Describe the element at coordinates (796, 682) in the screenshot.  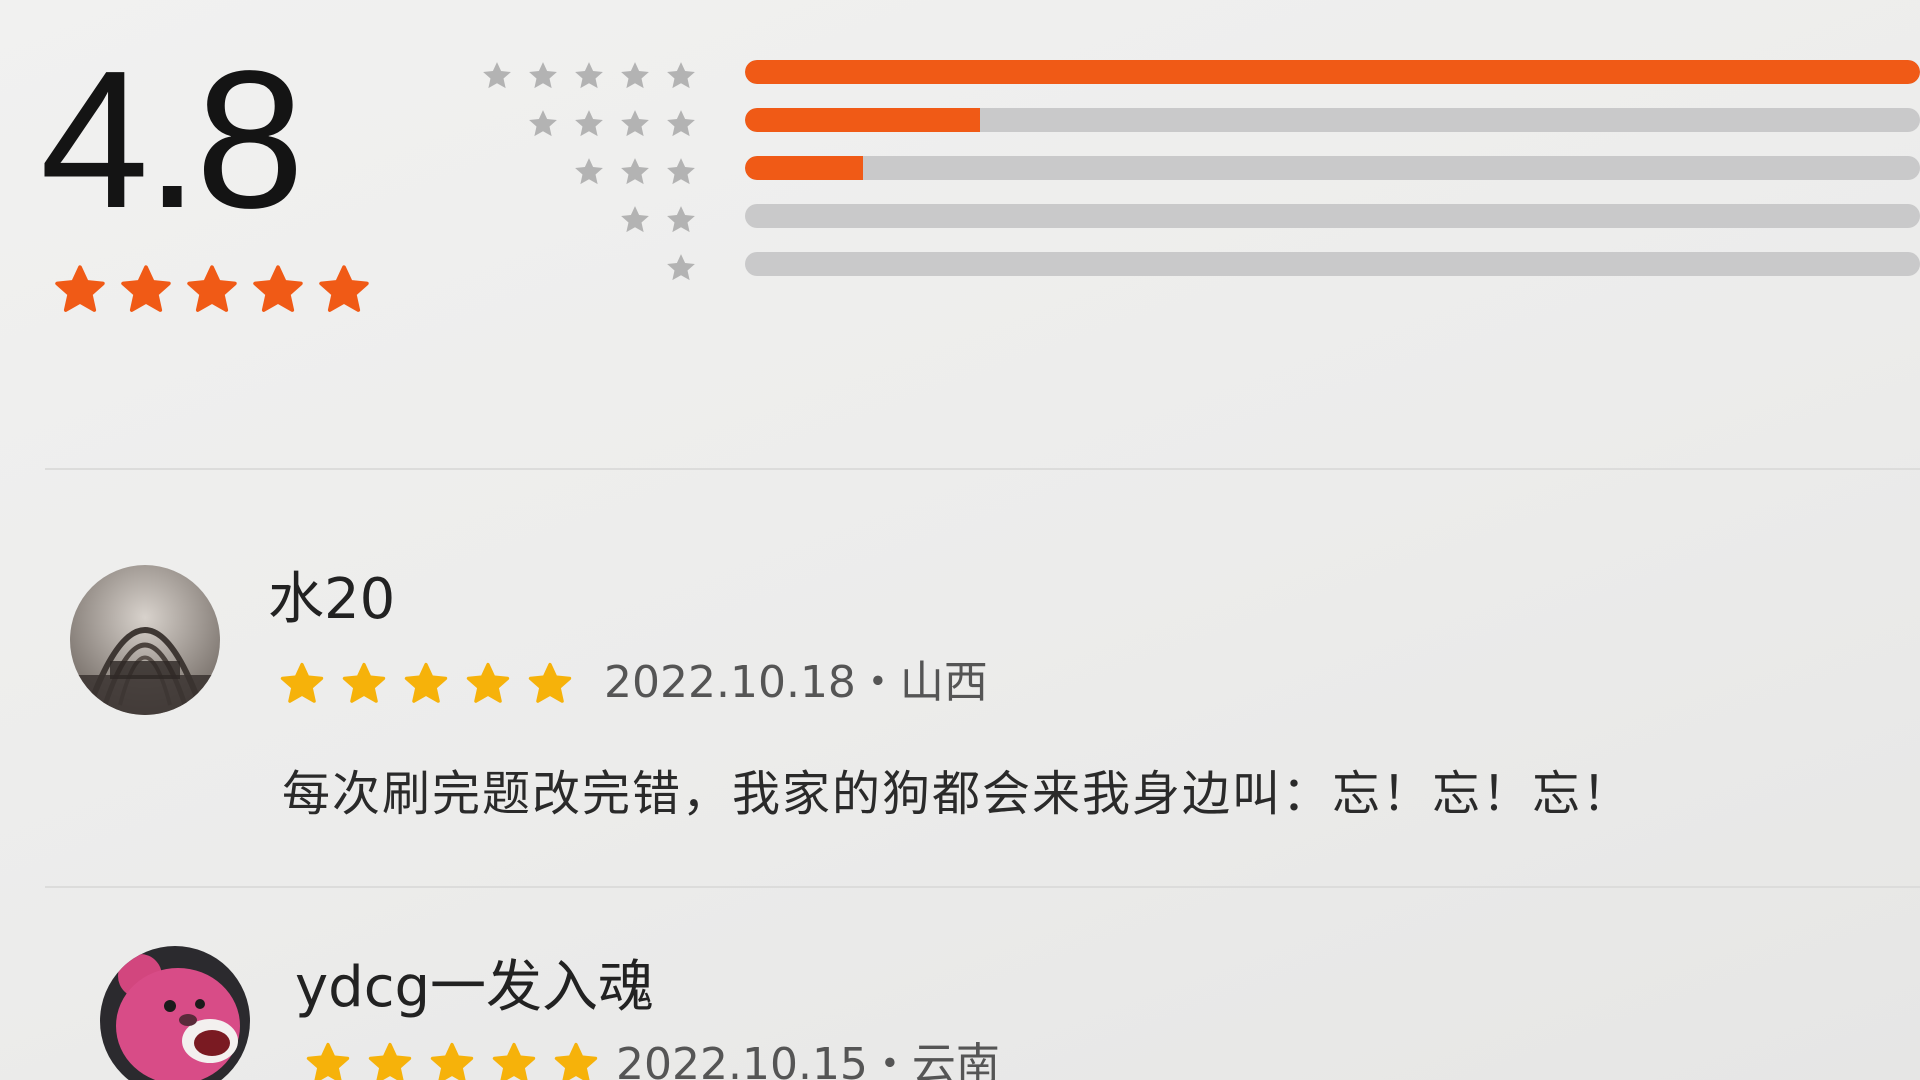
I see `review-date-location: 2022.10.18・山西` at that location.